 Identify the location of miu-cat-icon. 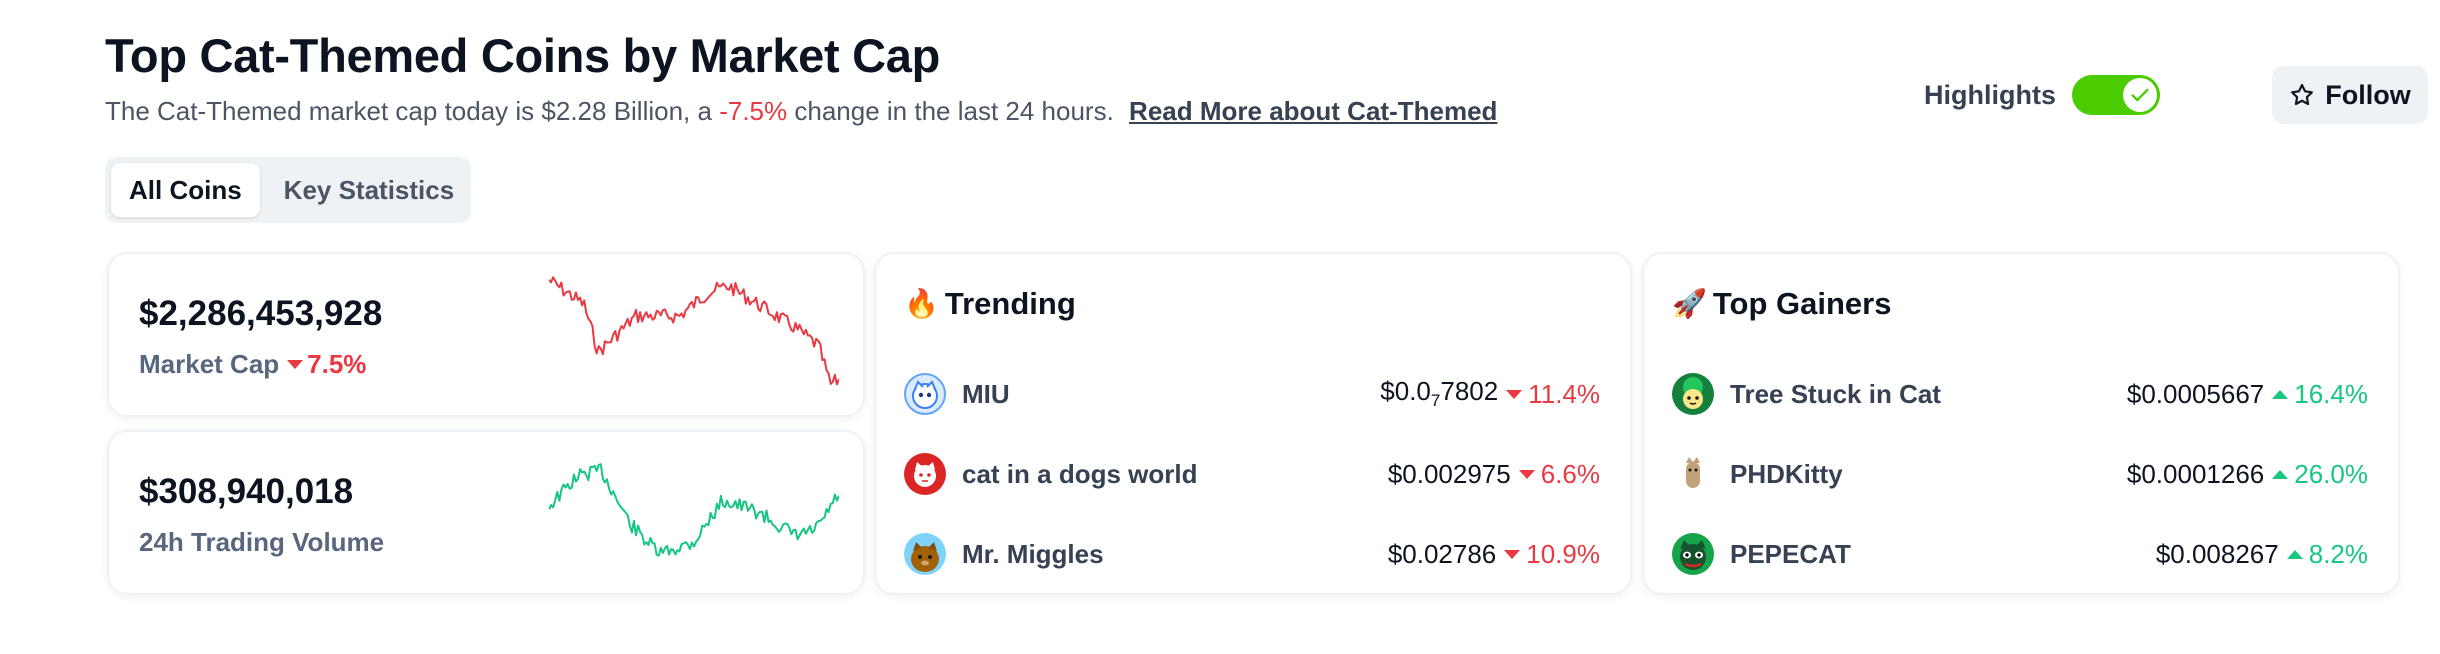
(925, 394).